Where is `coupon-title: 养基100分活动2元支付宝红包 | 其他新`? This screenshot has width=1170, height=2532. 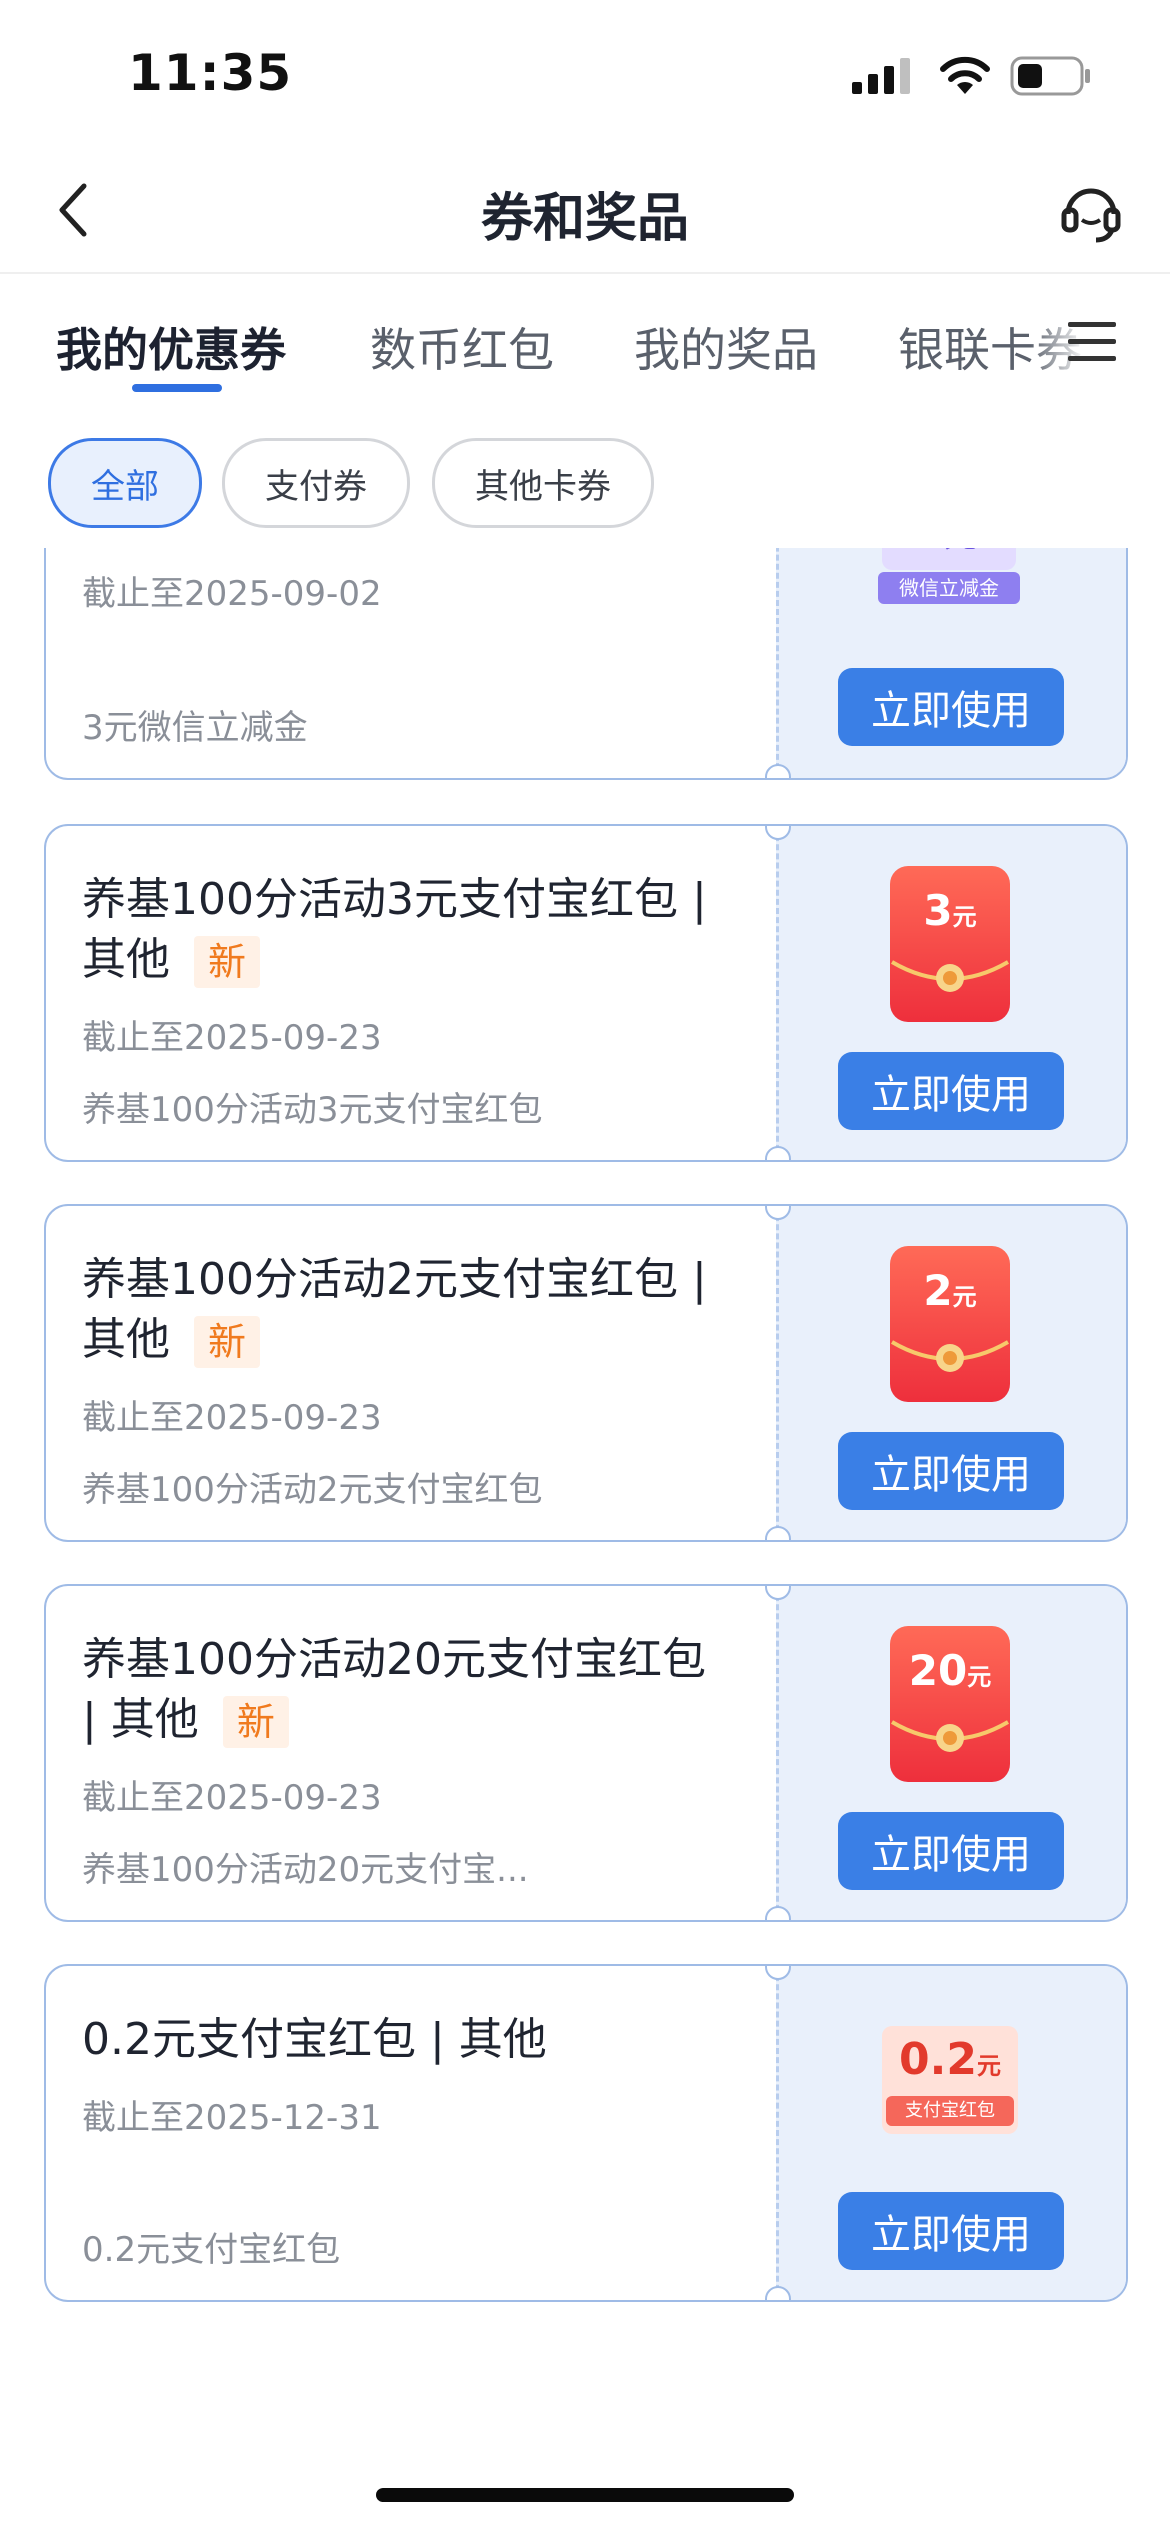 coupon-title: 养基100分活动2元支付宝红包 | 其他新 is located at coordinates (402, 1310).